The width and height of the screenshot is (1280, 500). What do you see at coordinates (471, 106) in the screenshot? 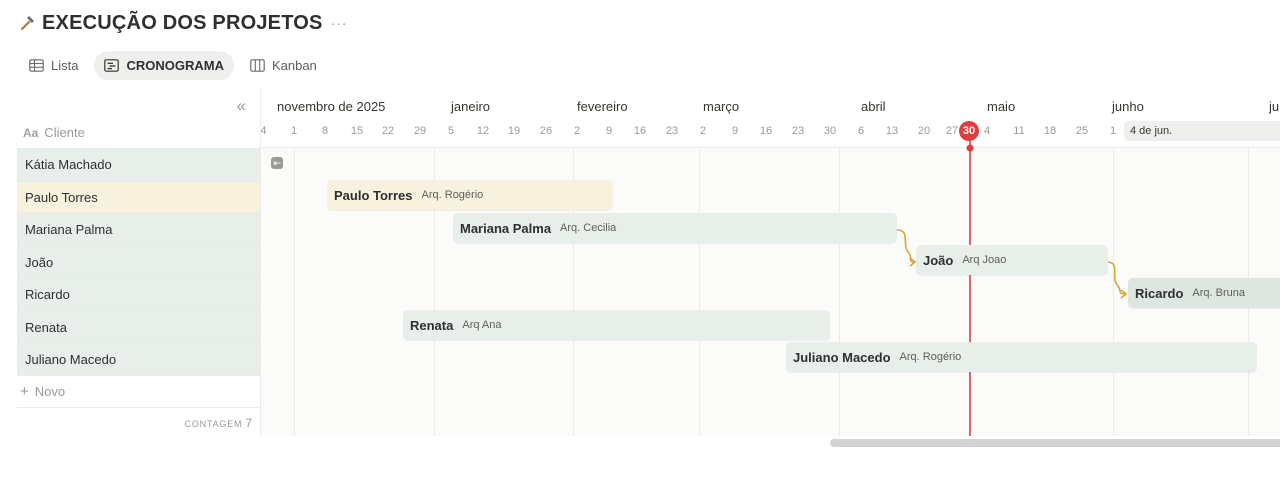
I see `month-label: janeiro` at bounding box center [471, 106].